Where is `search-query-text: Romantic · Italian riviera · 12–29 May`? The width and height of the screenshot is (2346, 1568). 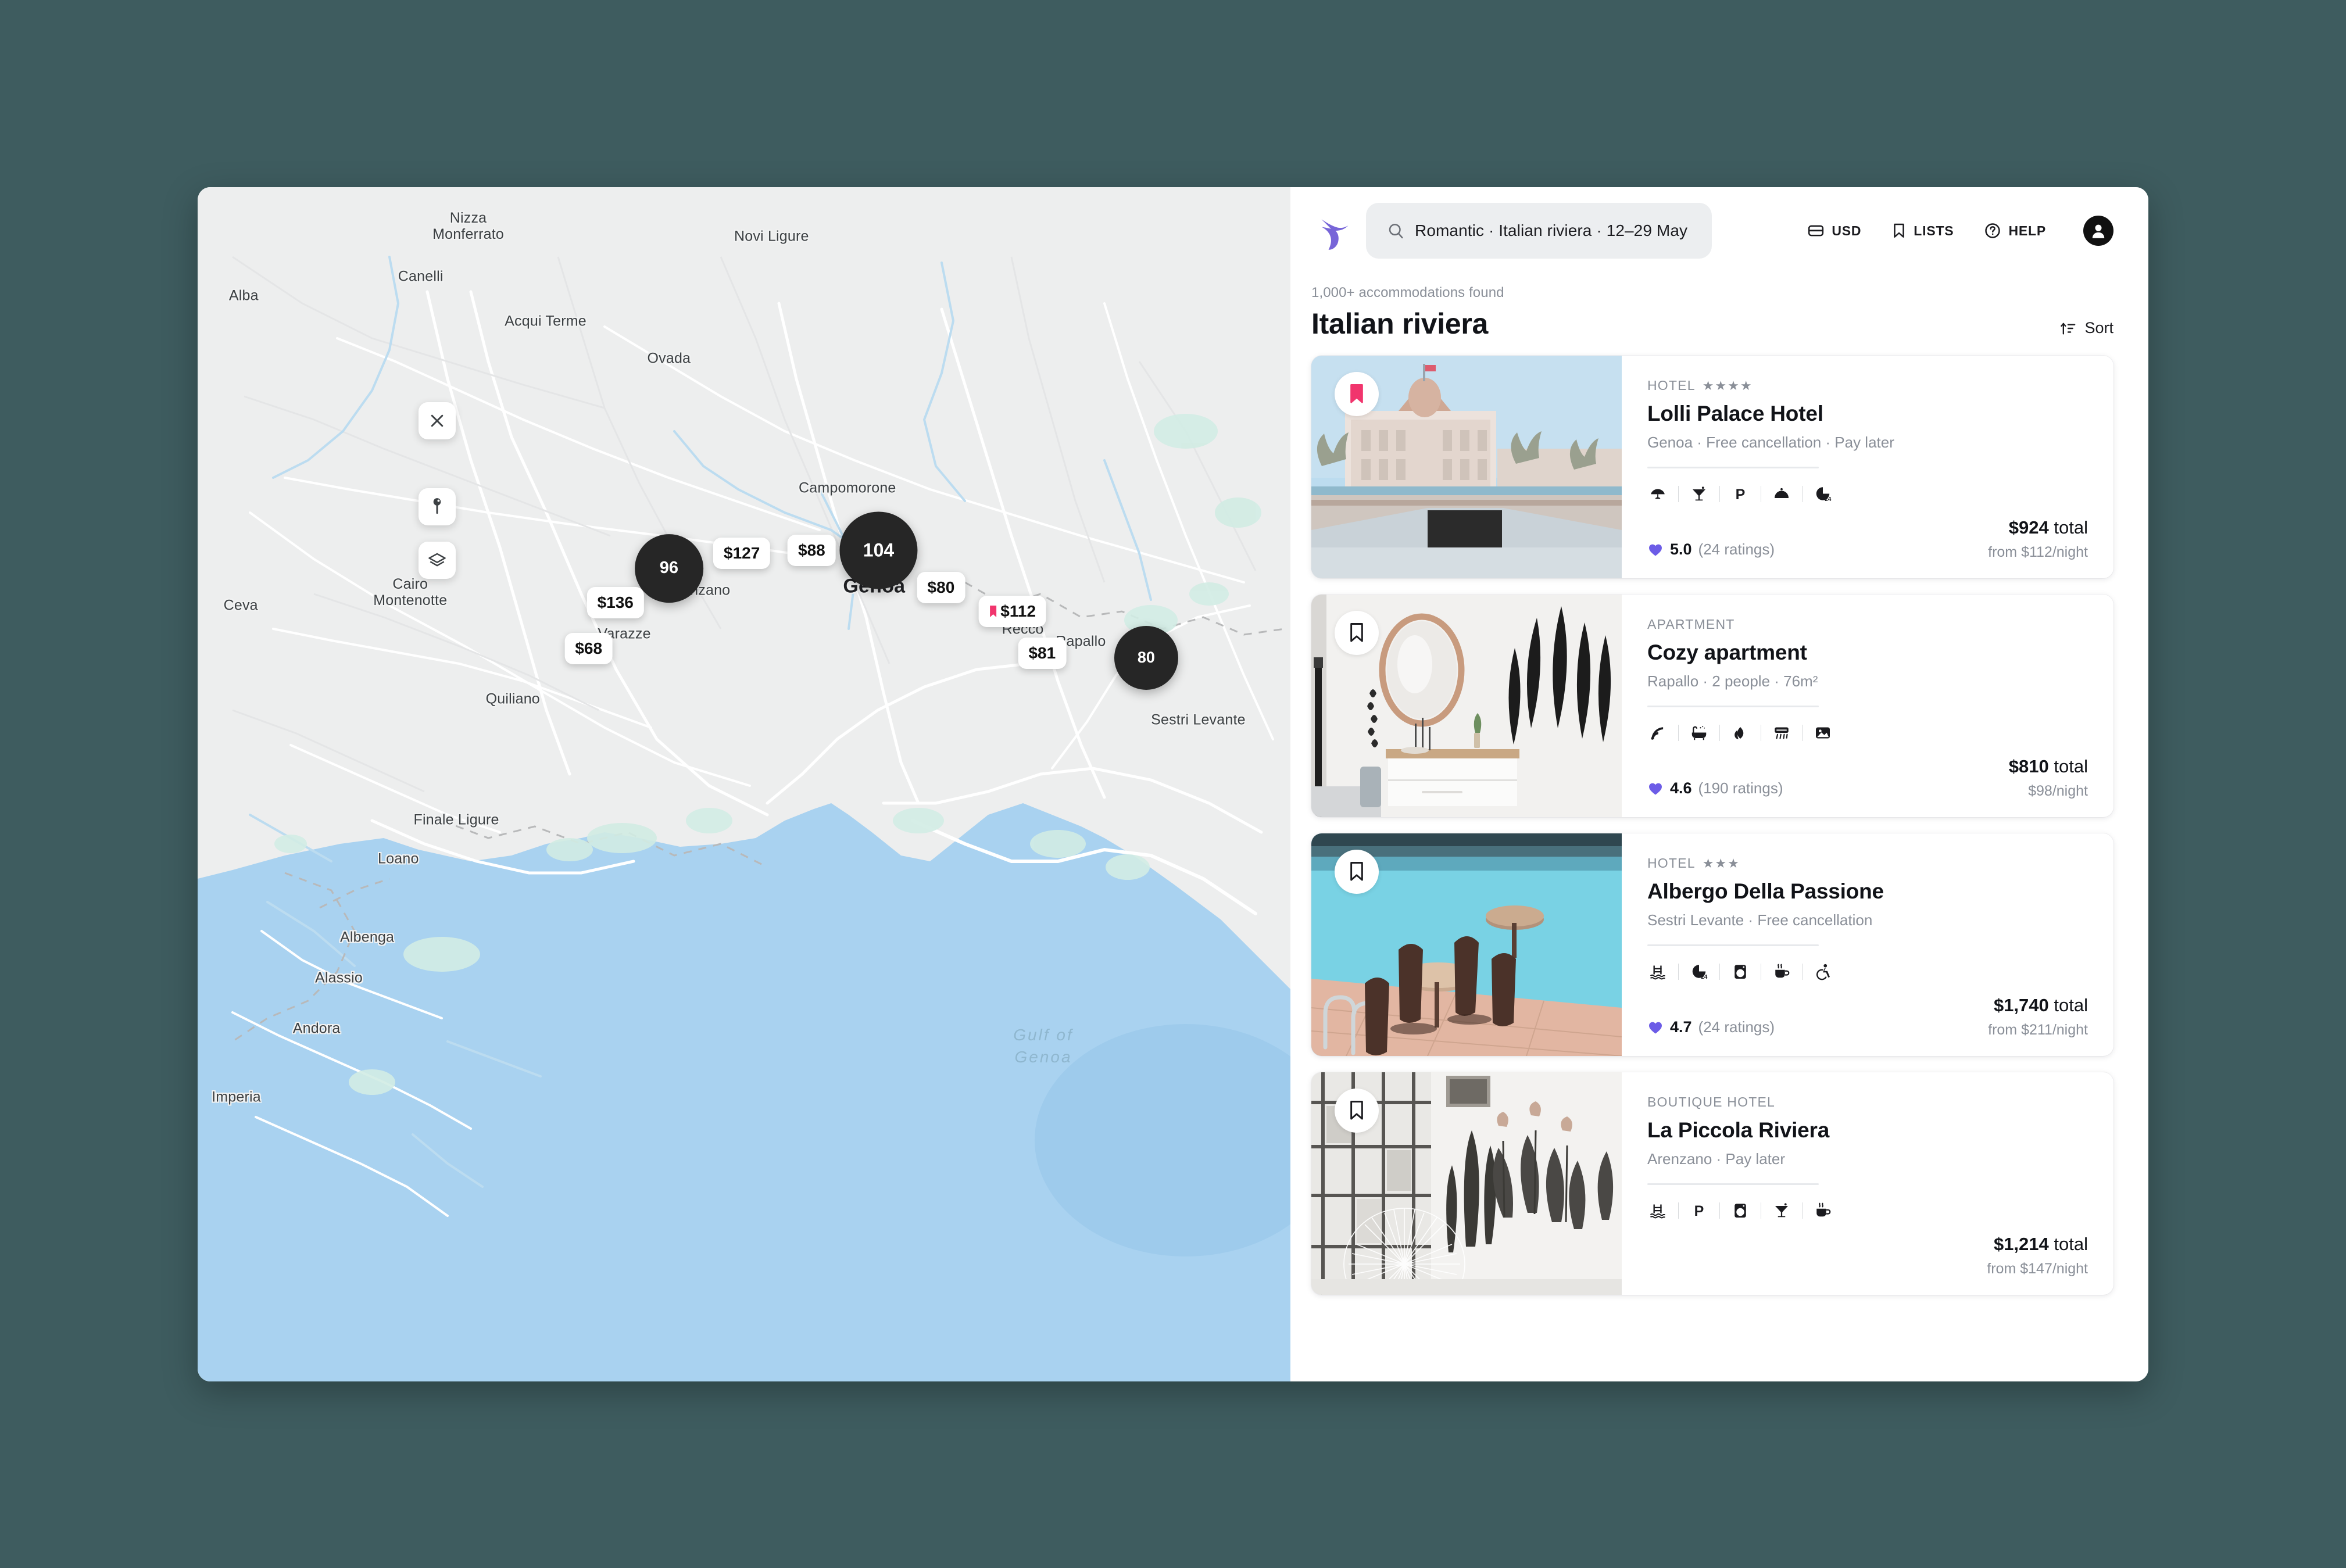 search-query-text: Romantic · Italian riviera · 12–29 May is located at coordinates (1551, 230).